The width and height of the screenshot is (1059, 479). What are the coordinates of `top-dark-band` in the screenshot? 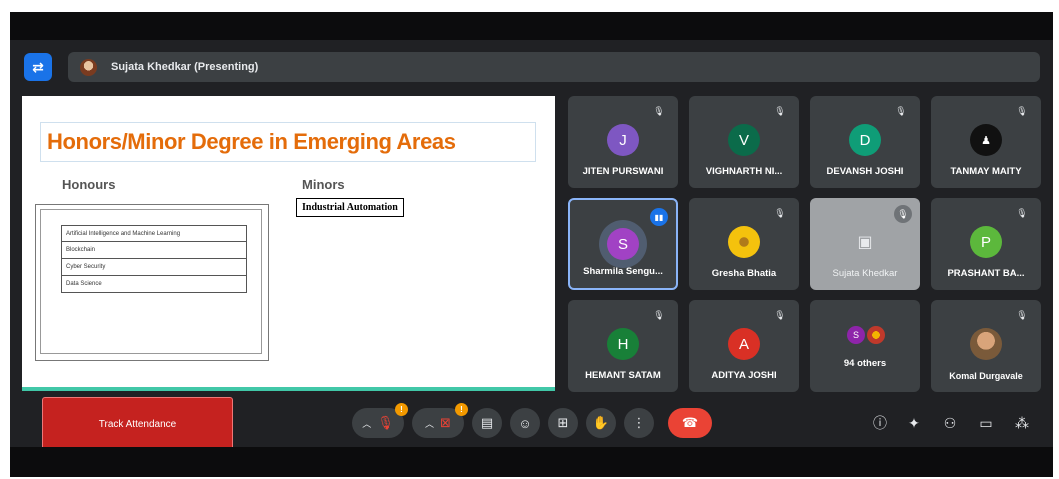 It's located at (531, 26).